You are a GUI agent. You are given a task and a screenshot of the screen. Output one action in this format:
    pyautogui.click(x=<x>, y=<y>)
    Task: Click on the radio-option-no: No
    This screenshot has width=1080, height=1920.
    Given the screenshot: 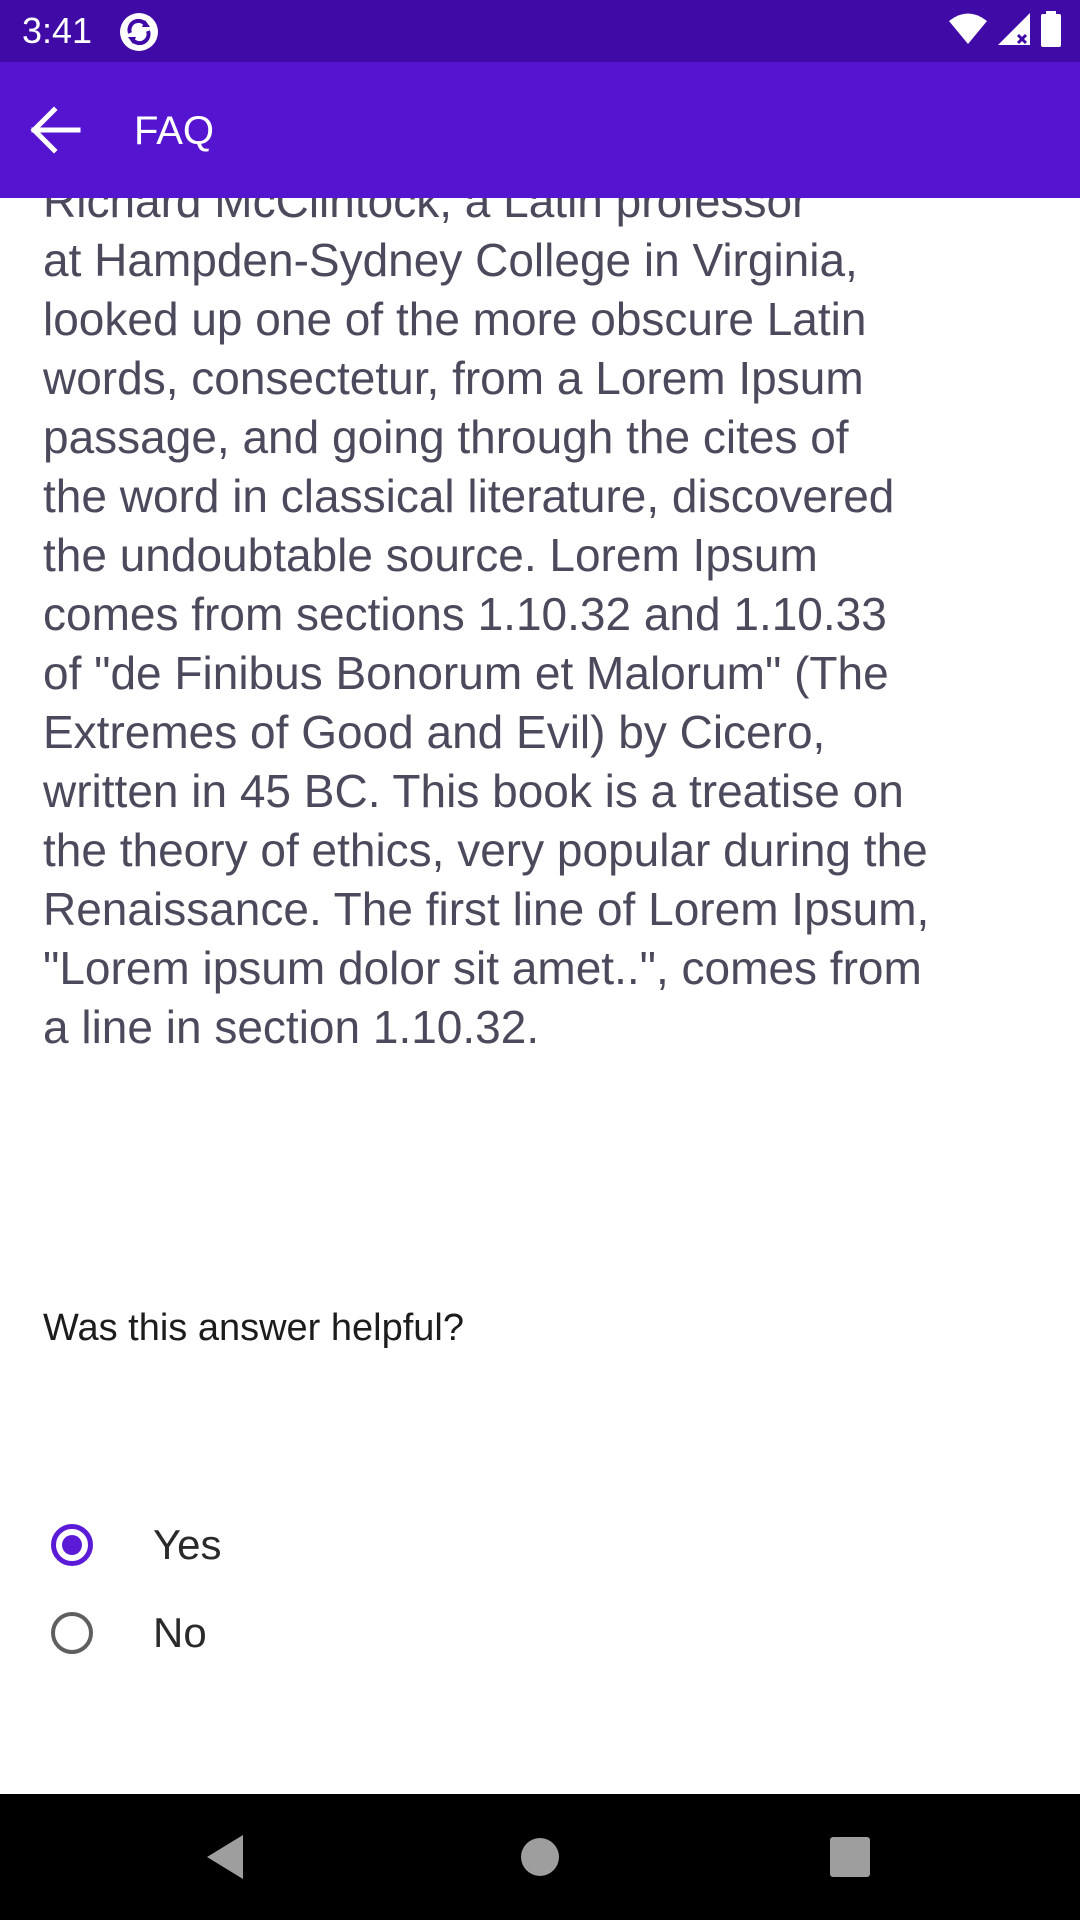 What is the action you would take?
    pyautogui.click(x=240, y=1633)
    